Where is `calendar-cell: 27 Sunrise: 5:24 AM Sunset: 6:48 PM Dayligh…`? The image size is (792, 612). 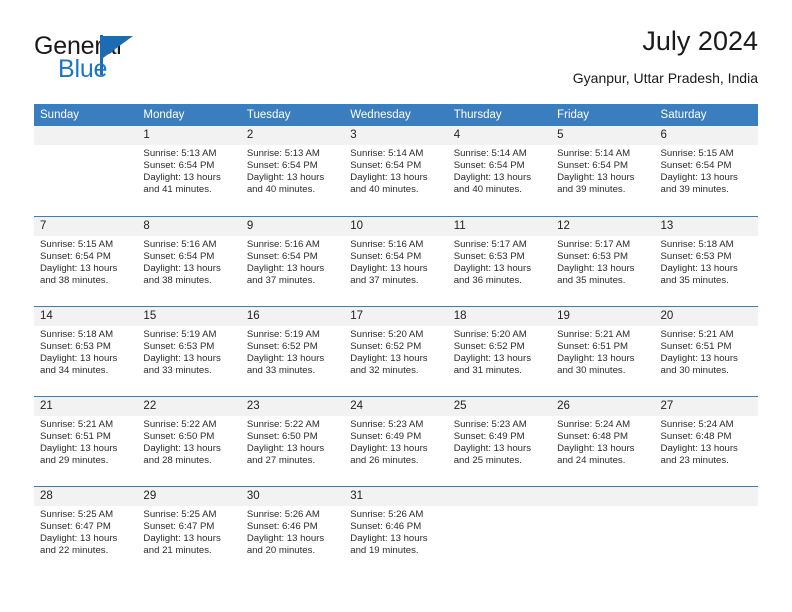 calendar-cell: 27 Sunrise: 5:24 AM Sunset: 6:48 PM Dayligh… is located at coordinates (706, 441).